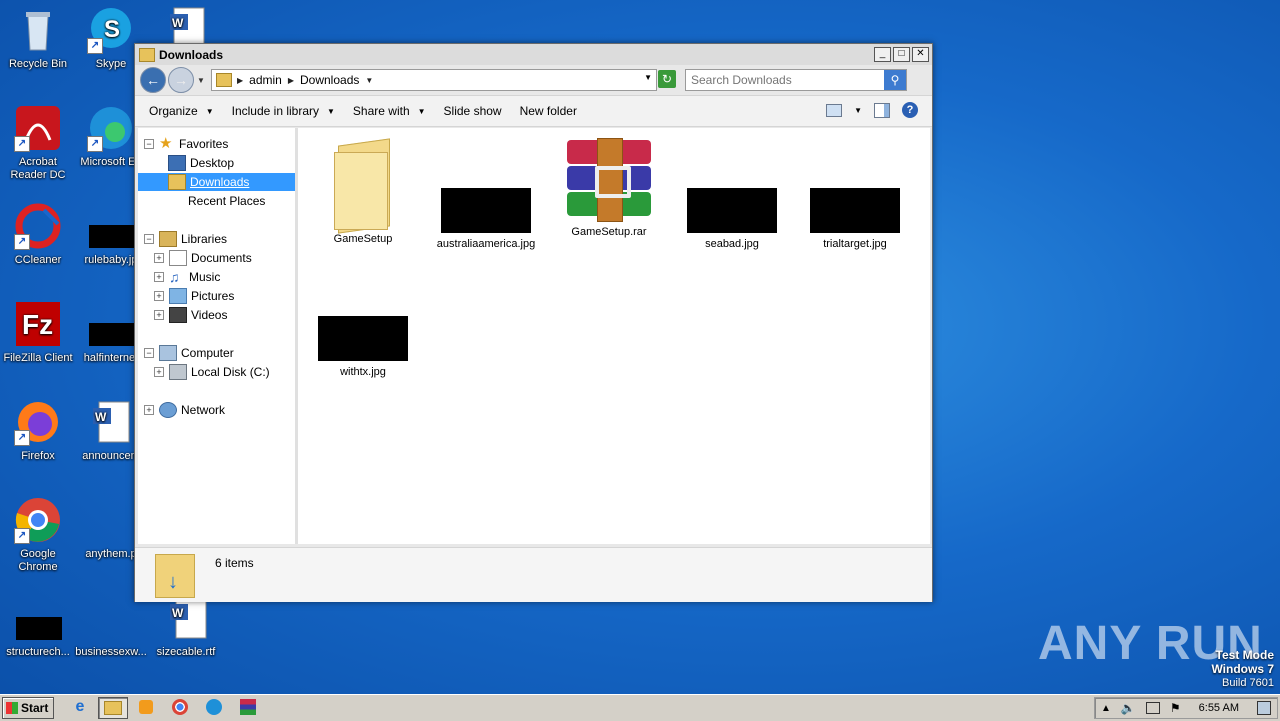 This screenshot has width=1280, height=721. What do you see at coordinates (38, 430) in the screenshot?
I see `desktop-icon-firefox: ↗ Firefox` at bounding box center [38, 430].